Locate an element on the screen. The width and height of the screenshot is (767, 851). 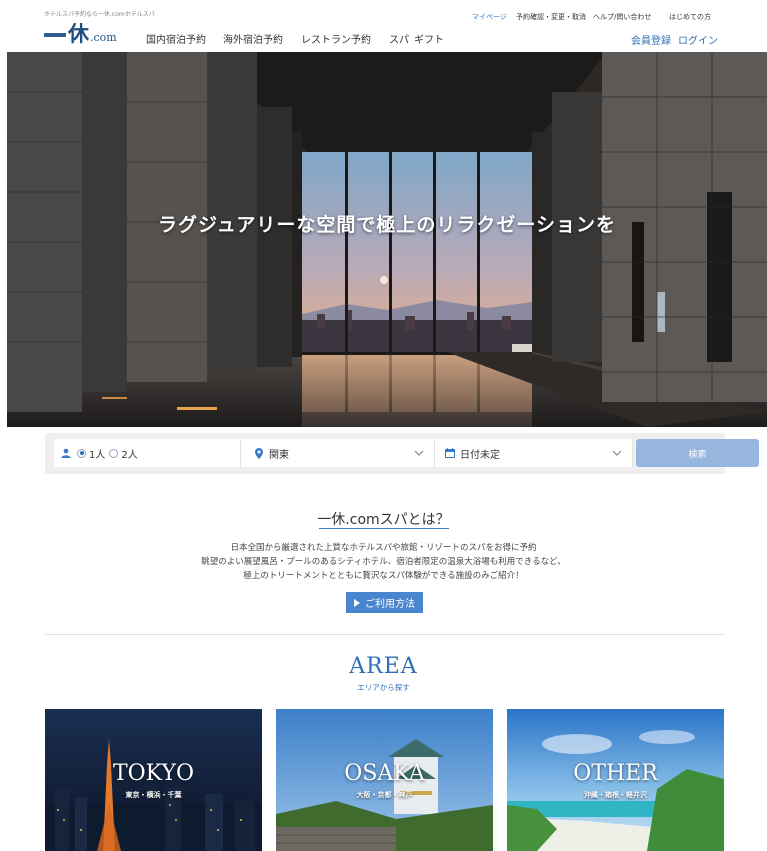
mypage-link: マイページ is located at coordinates (489, 17).